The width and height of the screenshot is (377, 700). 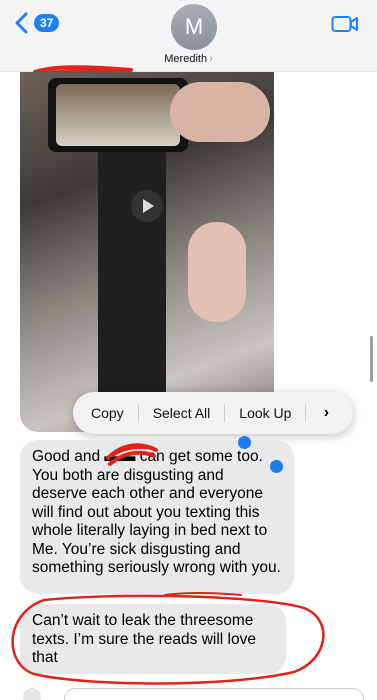 I want to click on redaction-scribble, so click(x=132, y=454).